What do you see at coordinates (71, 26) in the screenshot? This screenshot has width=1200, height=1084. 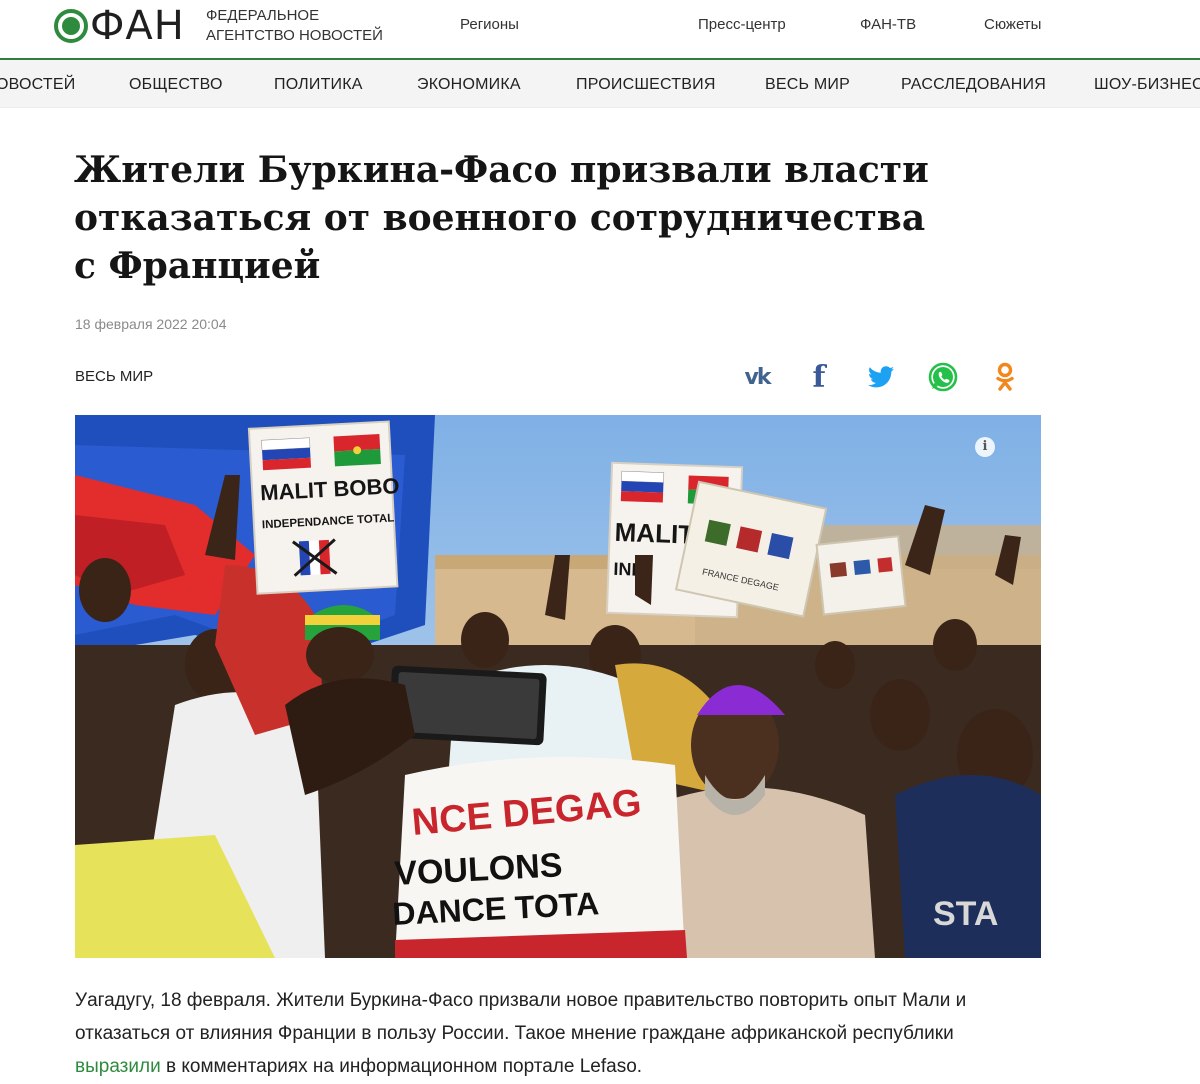 I see `logo-circle-icon` at bounding box center [71, 26].